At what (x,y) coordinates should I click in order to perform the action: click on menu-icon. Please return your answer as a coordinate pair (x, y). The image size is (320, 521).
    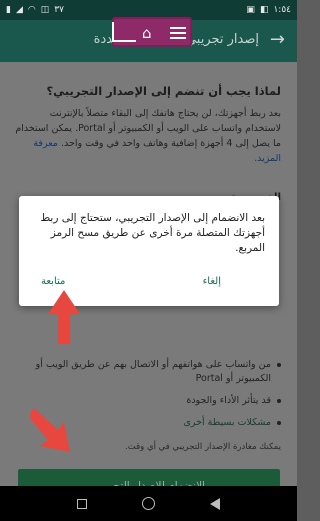
    Looking at the image, I should click on (178, 33).